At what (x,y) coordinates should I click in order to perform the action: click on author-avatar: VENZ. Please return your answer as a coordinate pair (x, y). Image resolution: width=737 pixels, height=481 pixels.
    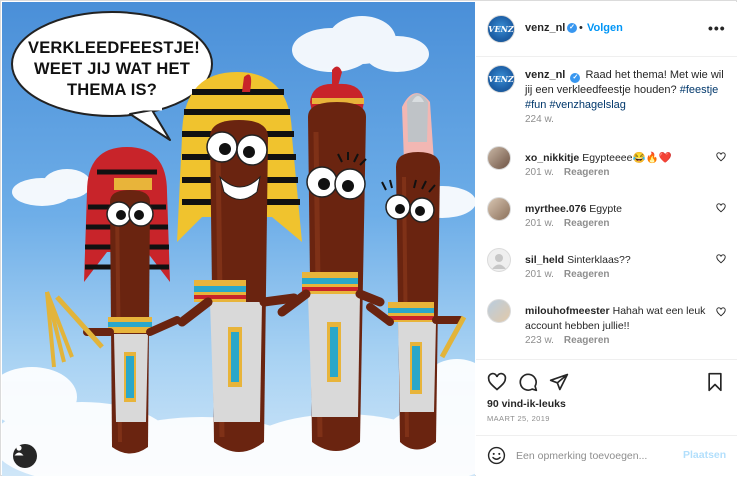
    Looking at the image, I should click on (501, 29).